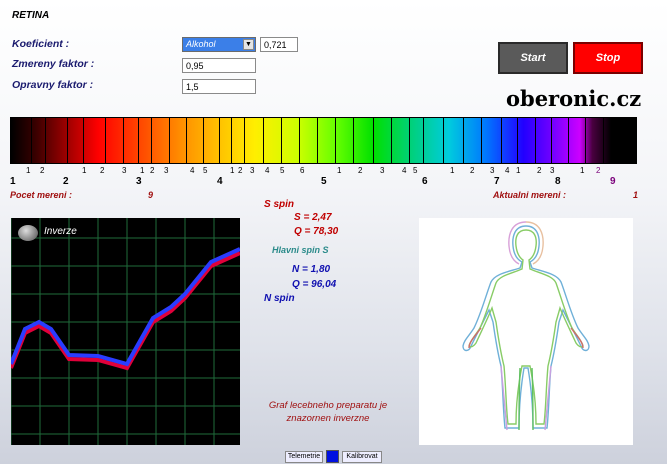 This screenshot has width=667, height=464. I want to click on stop-button: Stop, so click(608, 58).